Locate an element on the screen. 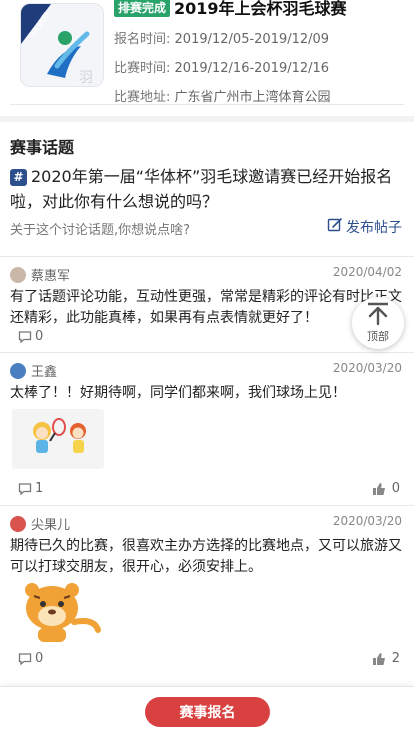 This screenshot has height=736, width=414. post-button-label: 发布帖子 is located at coordinates (374, 228).